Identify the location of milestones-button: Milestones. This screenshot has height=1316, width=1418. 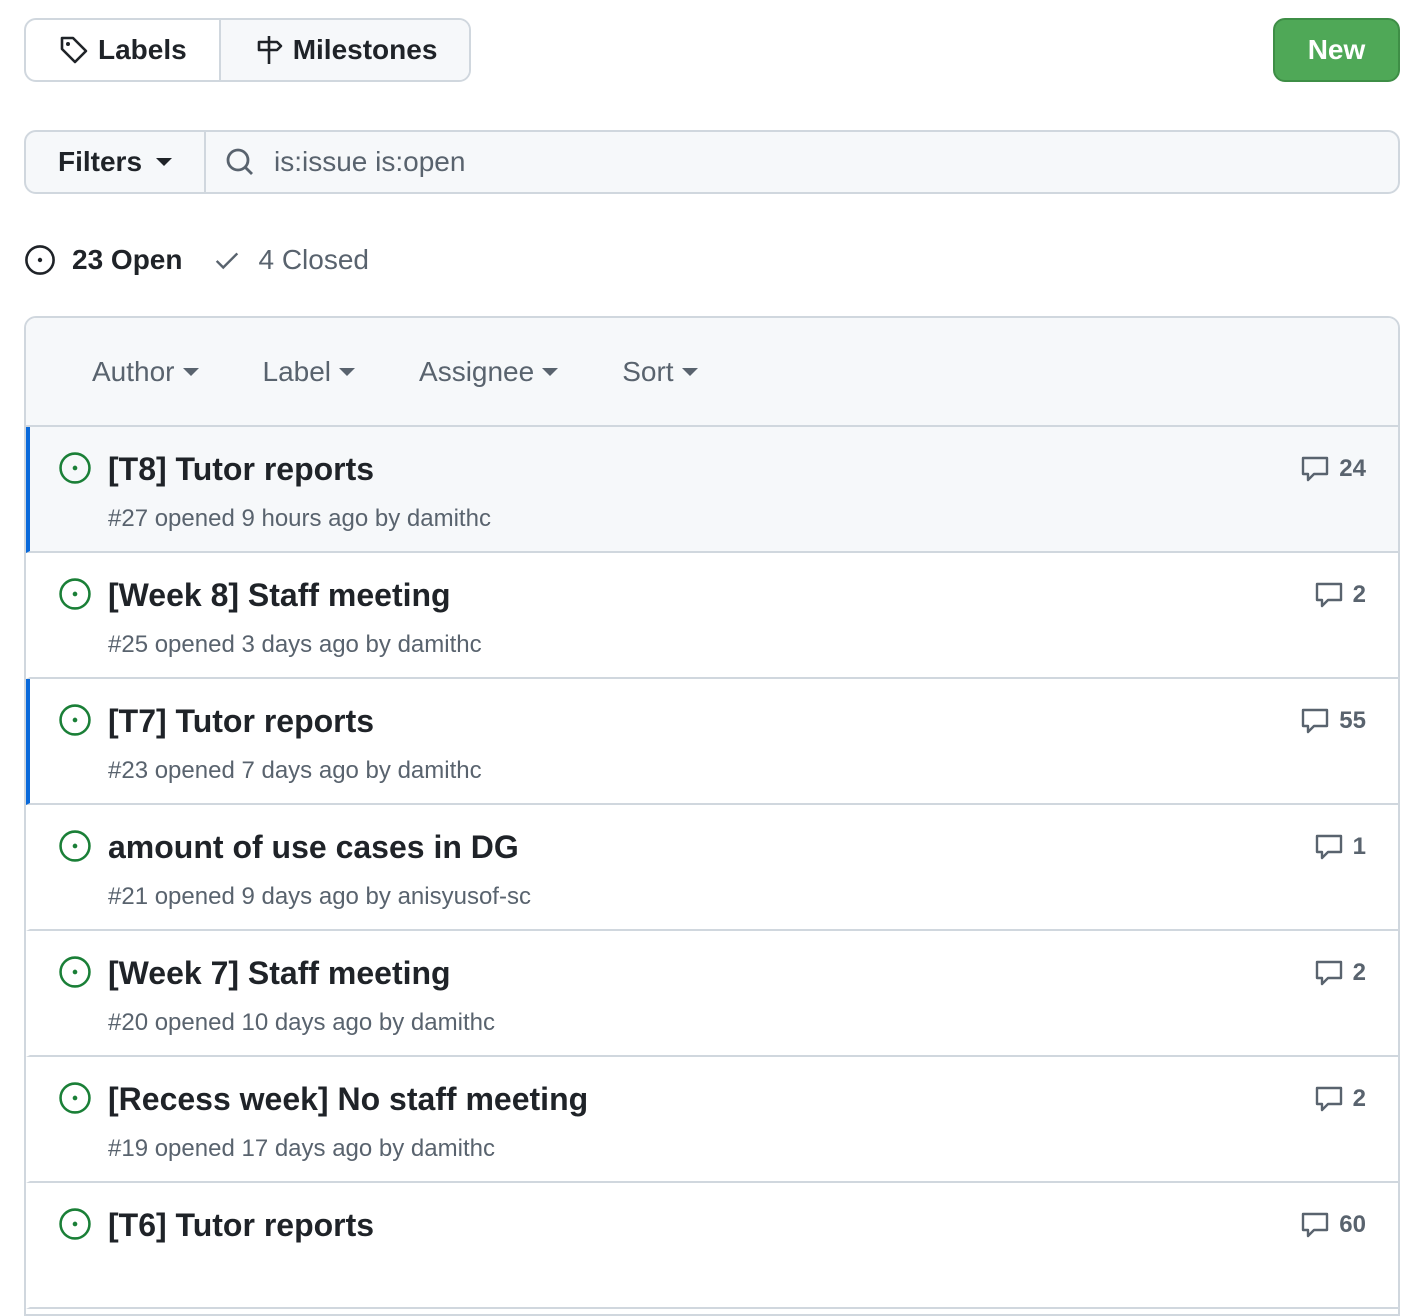
(344, 50).